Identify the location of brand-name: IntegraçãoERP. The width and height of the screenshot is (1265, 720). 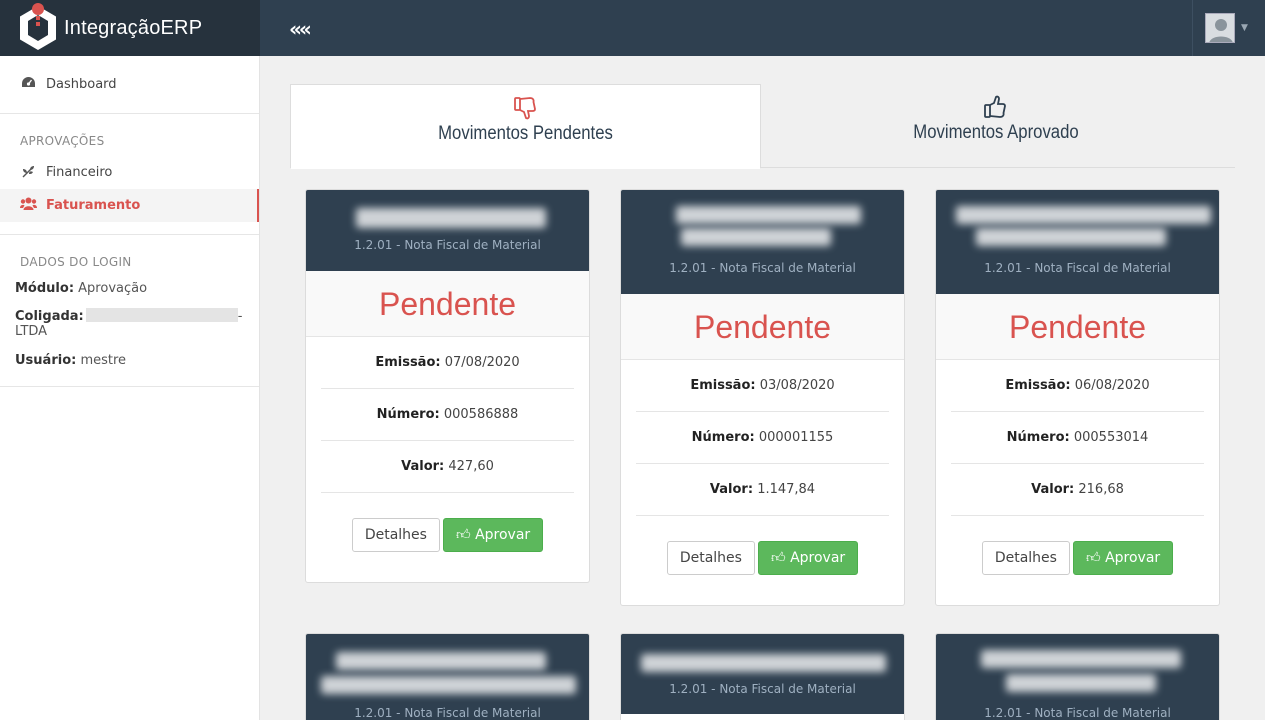
(133, 27).